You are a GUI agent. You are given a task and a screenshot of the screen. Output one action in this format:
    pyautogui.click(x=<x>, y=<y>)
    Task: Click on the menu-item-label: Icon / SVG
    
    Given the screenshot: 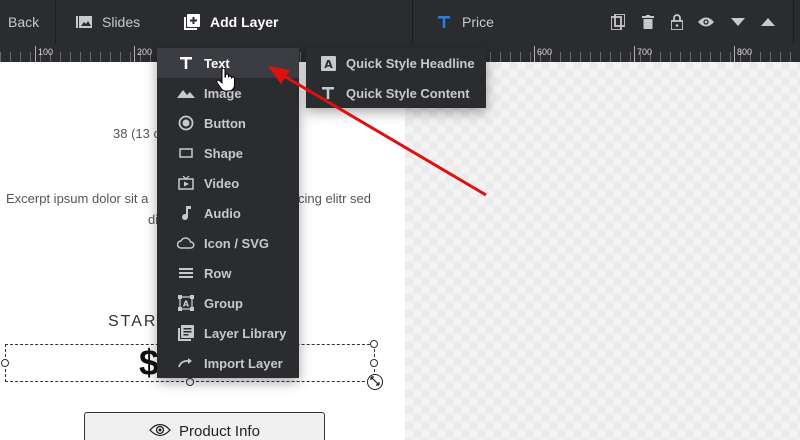 What is the action you would take?
    pyautogui.click(x=237, y=243)
    